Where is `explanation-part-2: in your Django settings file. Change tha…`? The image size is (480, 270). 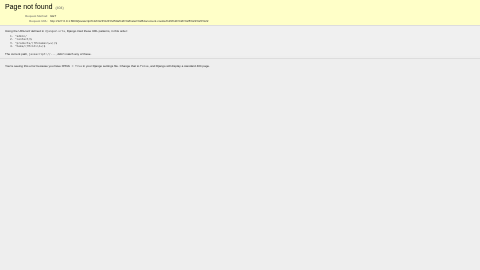
explanation-part-2: in your Django settings file. Change tha… is located at coordinates (111, 66).